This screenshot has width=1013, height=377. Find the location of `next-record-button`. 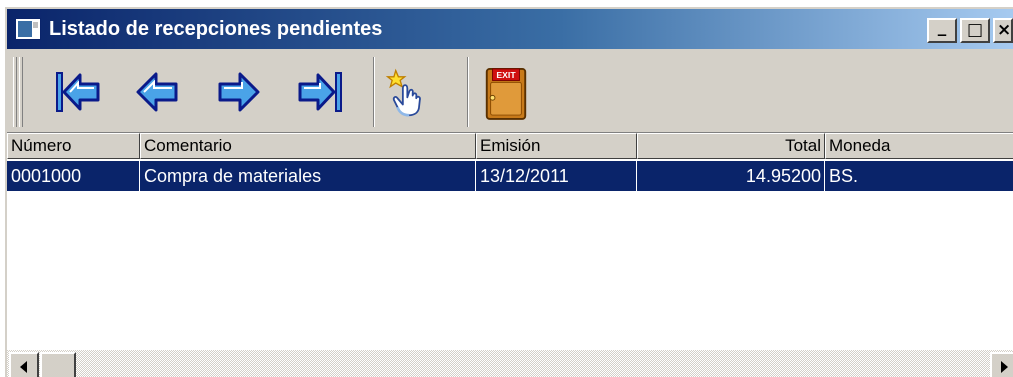

next-record-button is located at coordinates (238, 92).